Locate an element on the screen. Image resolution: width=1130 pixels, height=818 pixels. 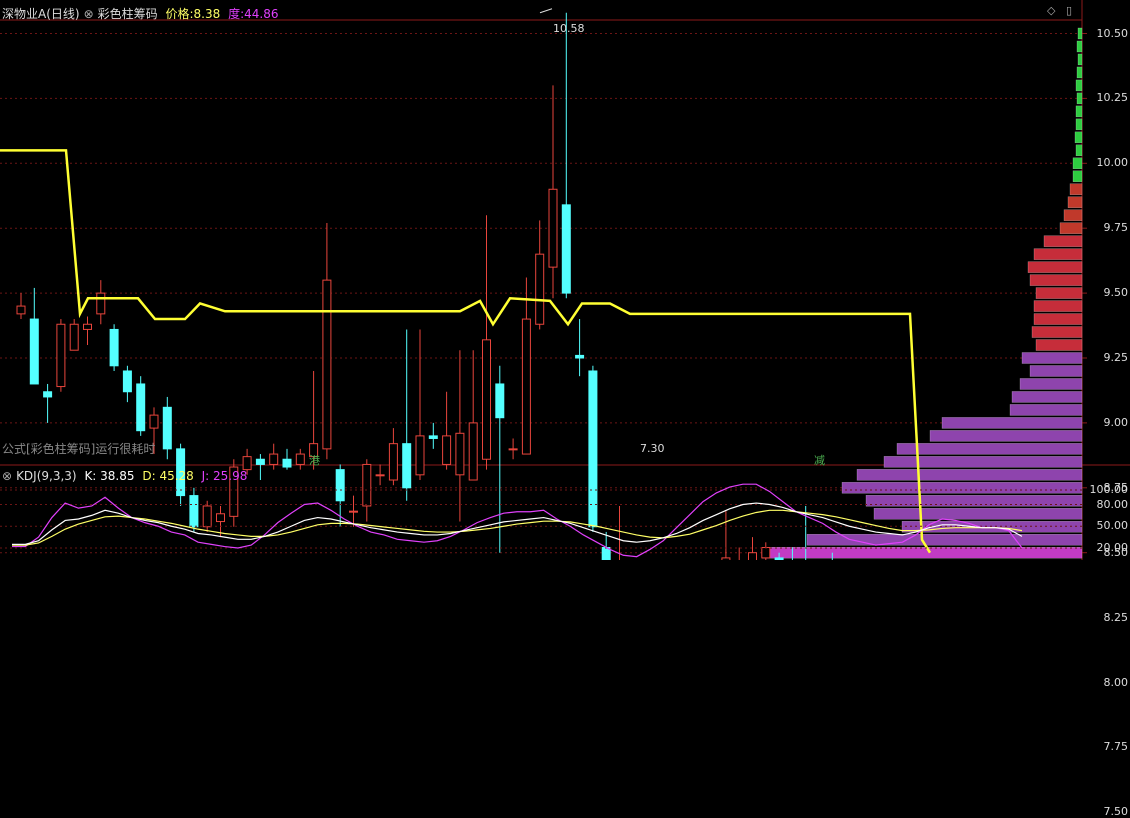
low-price-label: 7.30 is located at coordinates (652, 448).